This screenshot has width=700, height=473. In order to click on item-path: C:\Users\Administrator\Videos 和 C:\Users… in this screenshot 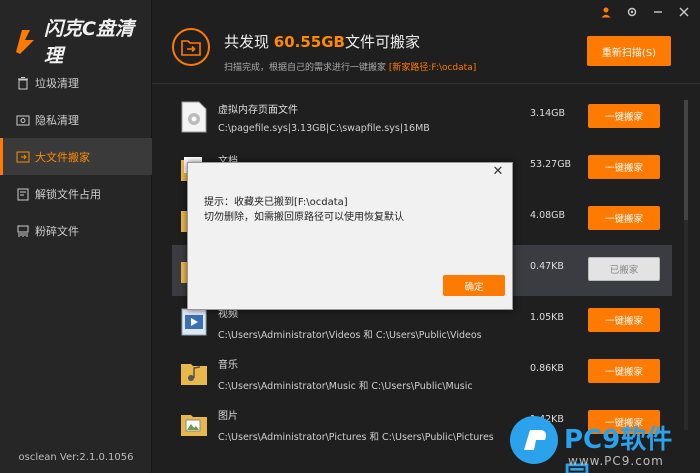, I will do `click(350, 335)`.